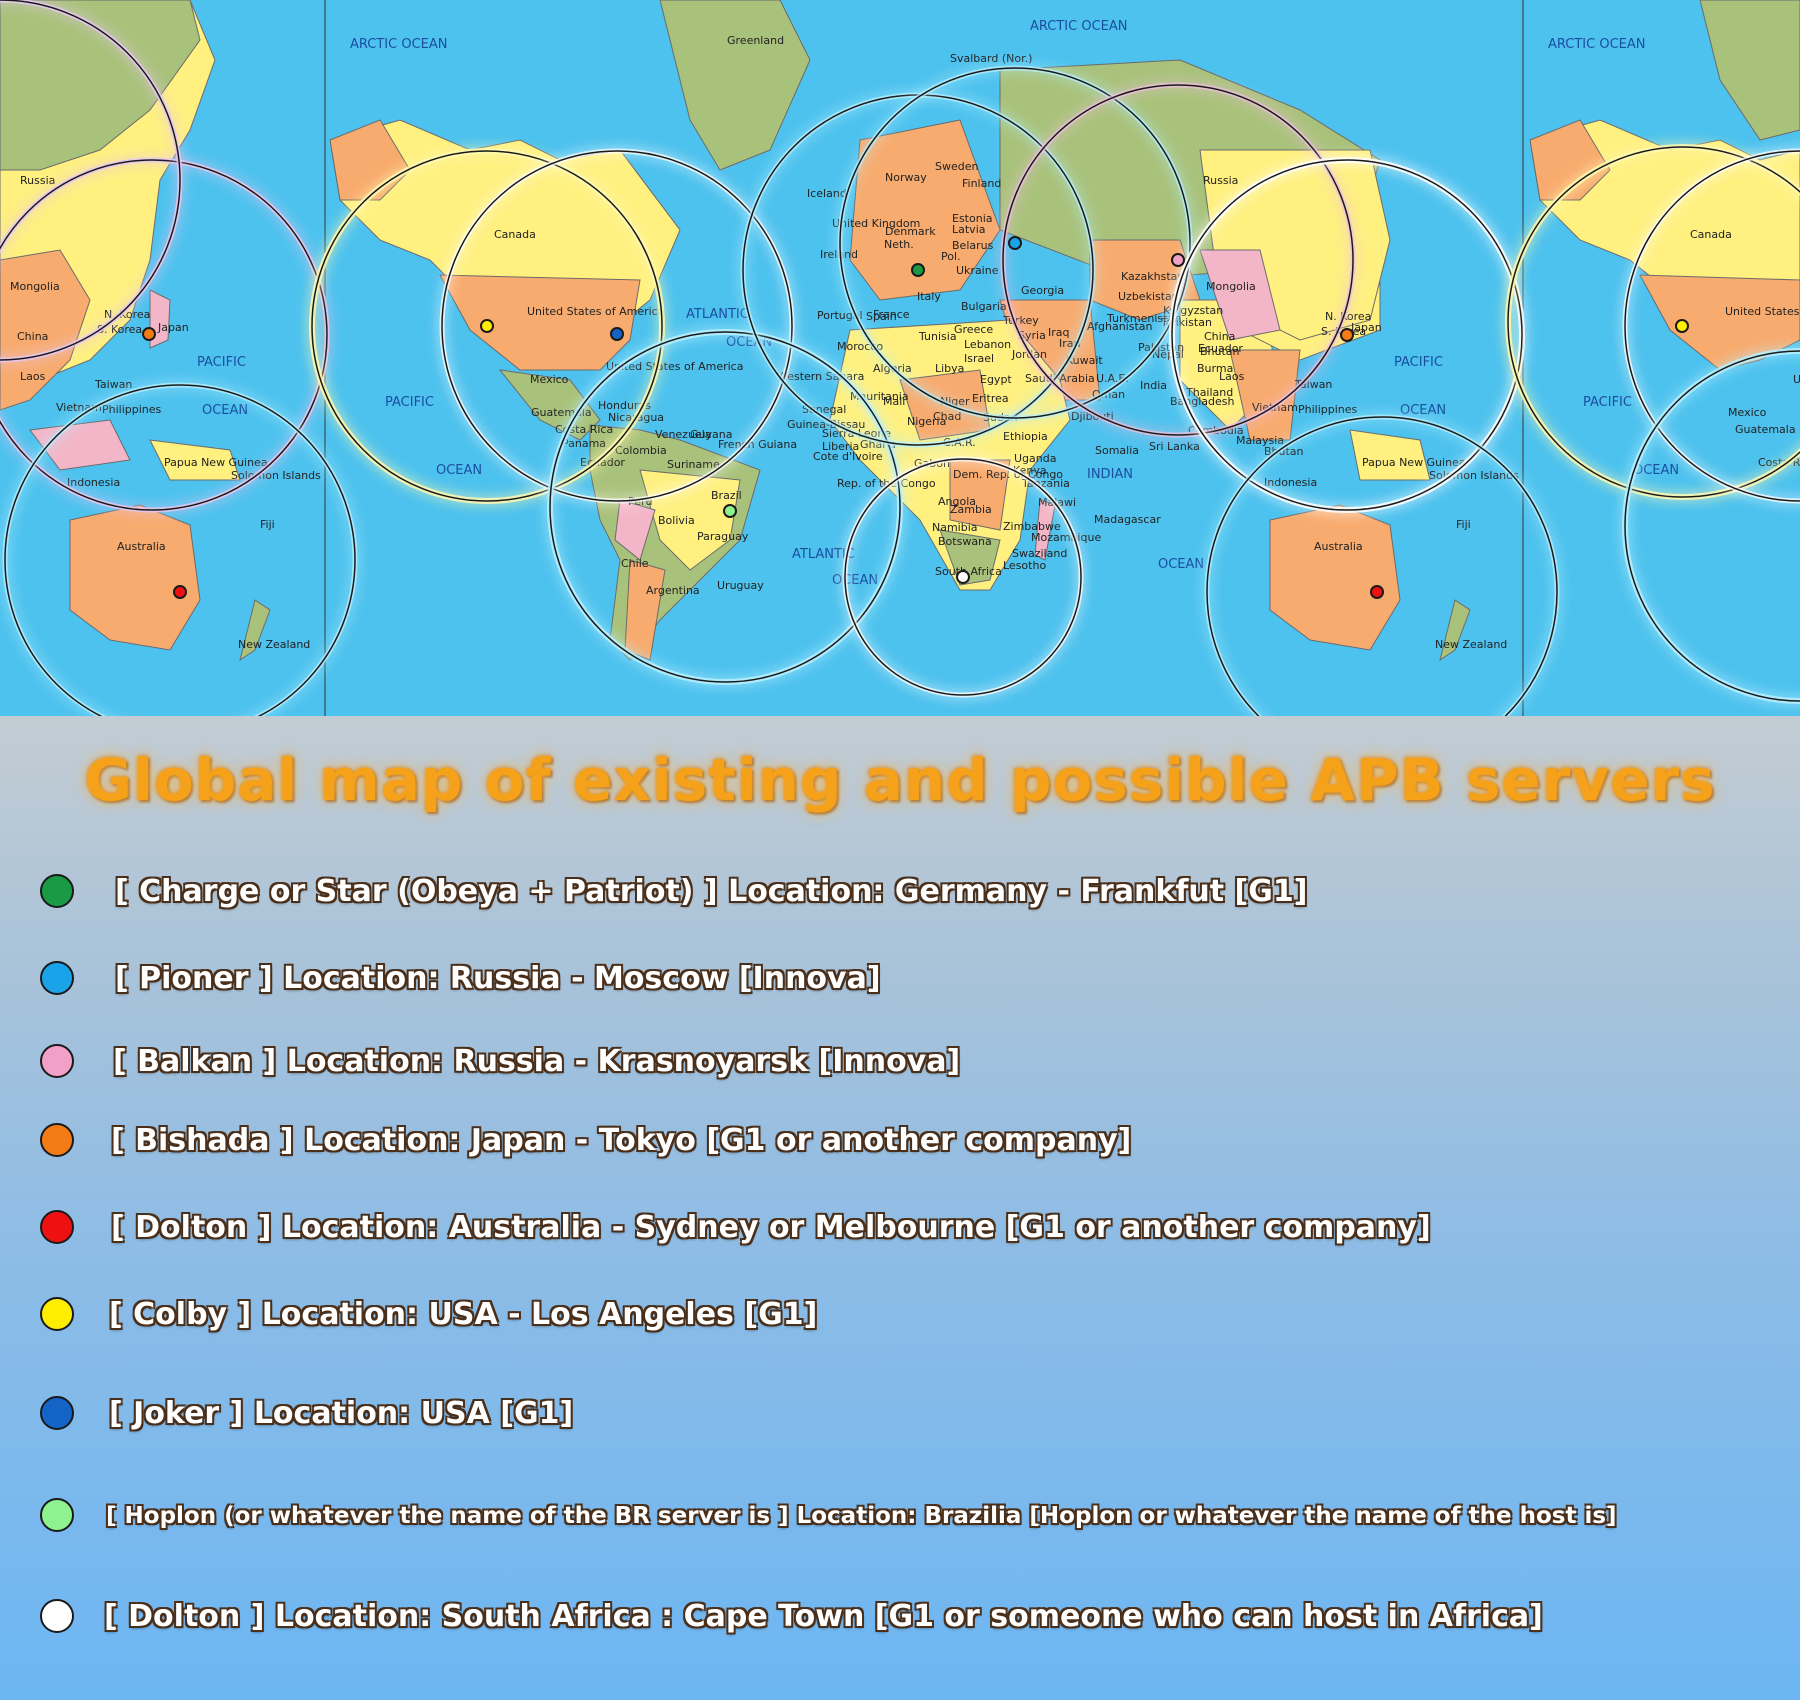 The height and width of the screenshot is (1700, 1800). I want to click on country-label: Uruguay, so click(740, 585).